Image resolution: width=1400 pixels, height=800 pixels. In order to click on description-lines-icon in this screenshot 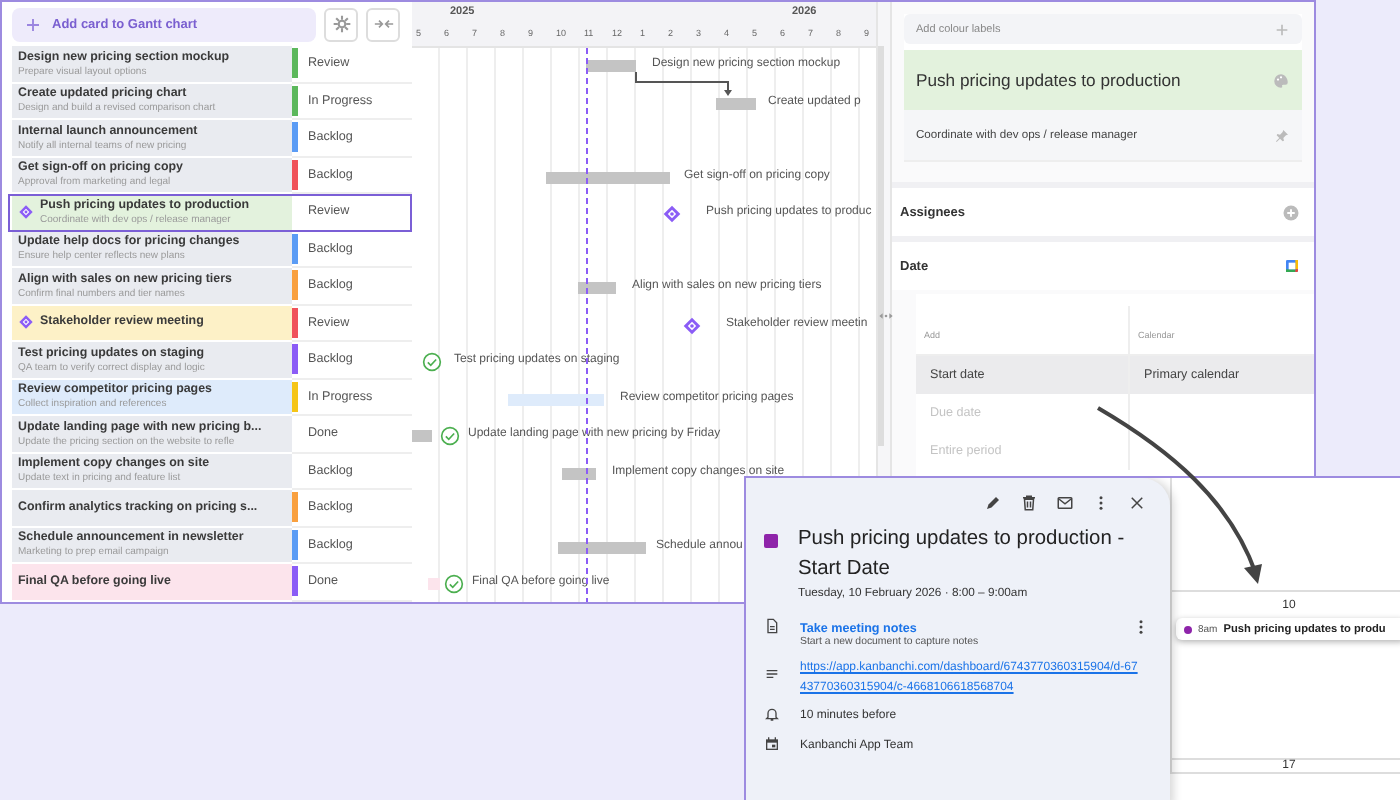, I will do `click(772, 674)`.